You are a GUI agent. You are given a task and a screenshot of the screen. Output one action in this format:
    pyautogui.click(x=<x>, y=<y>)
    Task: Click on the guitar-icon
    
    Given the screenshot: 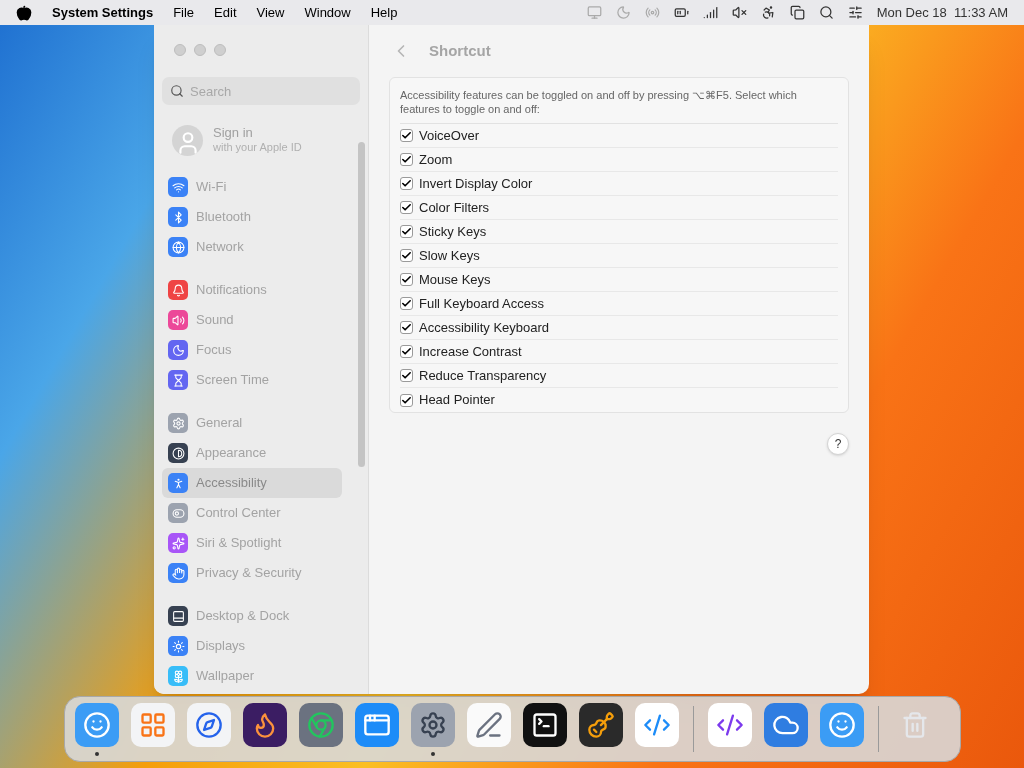 What is the action you would take?
    pyautogui.click(x=601, y=724)
    